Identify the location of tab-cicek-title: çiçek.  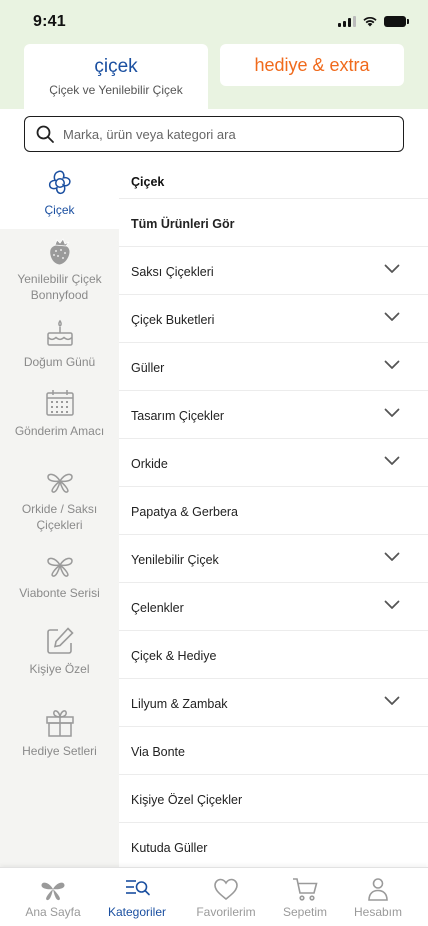
(116, 66).